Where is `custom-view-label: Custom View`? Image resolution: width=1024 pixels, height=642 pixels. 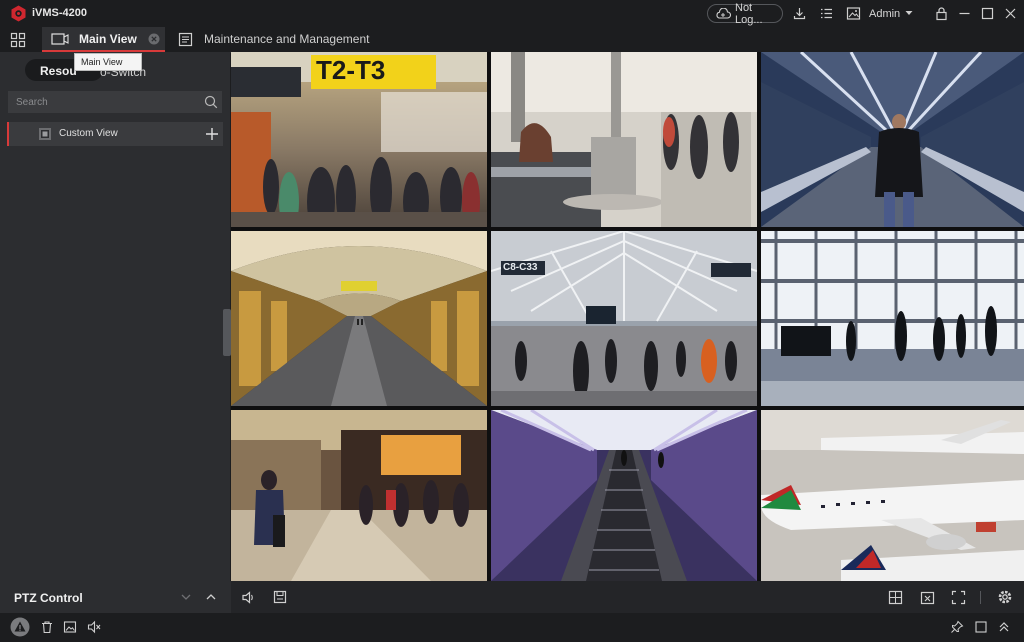 custom-view-label: Custom View is located at coordinates (88, 133).